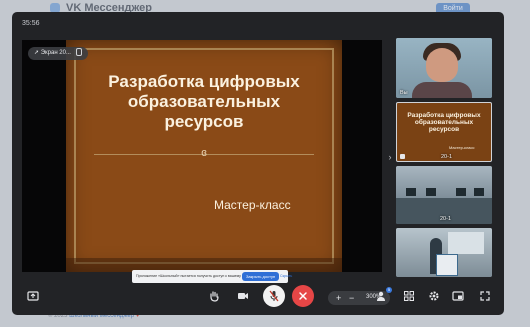 The height and width of the screenshot is (327, 530). Describe the element at coordinates (261, 276) in the screenshot. I see `stop-share-button: Закрыть доступ` at that location.